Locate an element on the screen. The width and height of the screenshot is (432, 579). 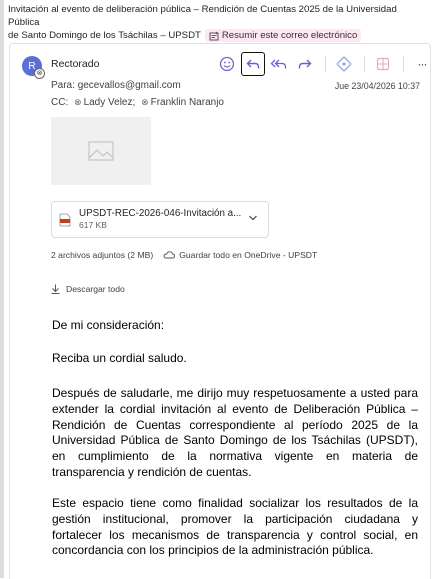
cc-recipient: Franklin Naranjo is located at coordinates (187, 102).